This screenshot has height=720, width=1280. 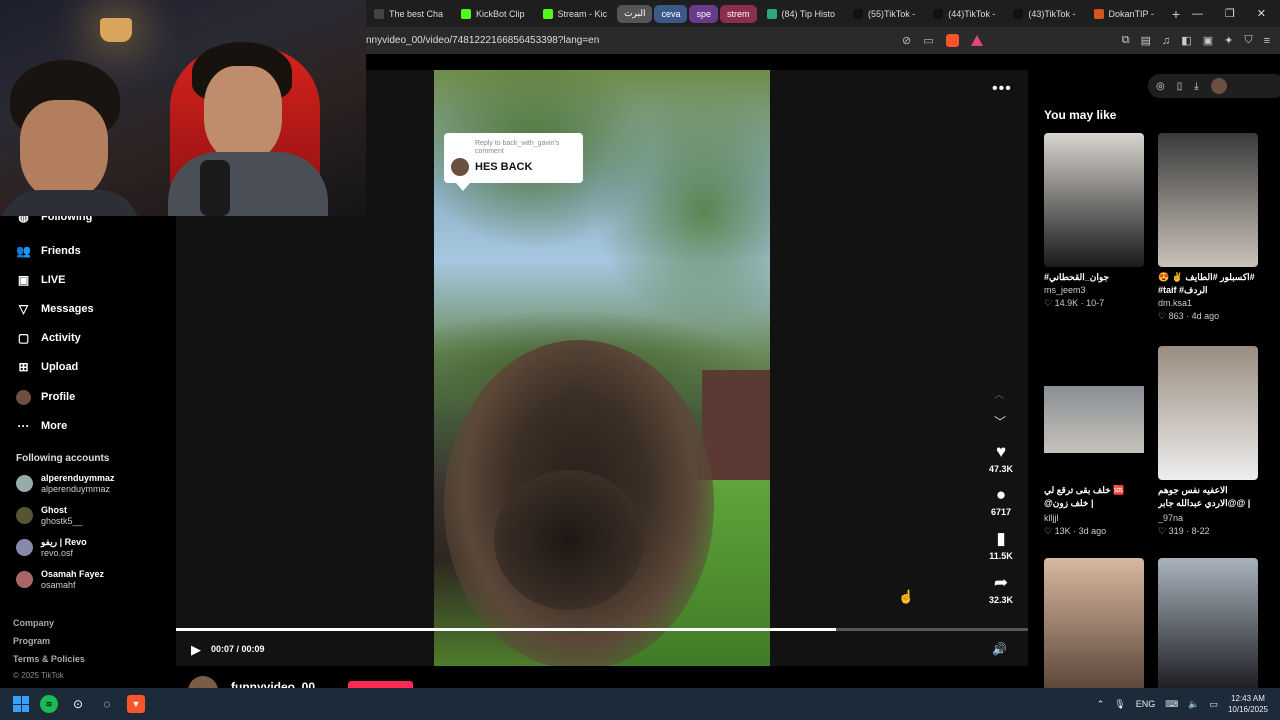 I want to click on download-icon: ⤓, so click(x=1196, y=86).